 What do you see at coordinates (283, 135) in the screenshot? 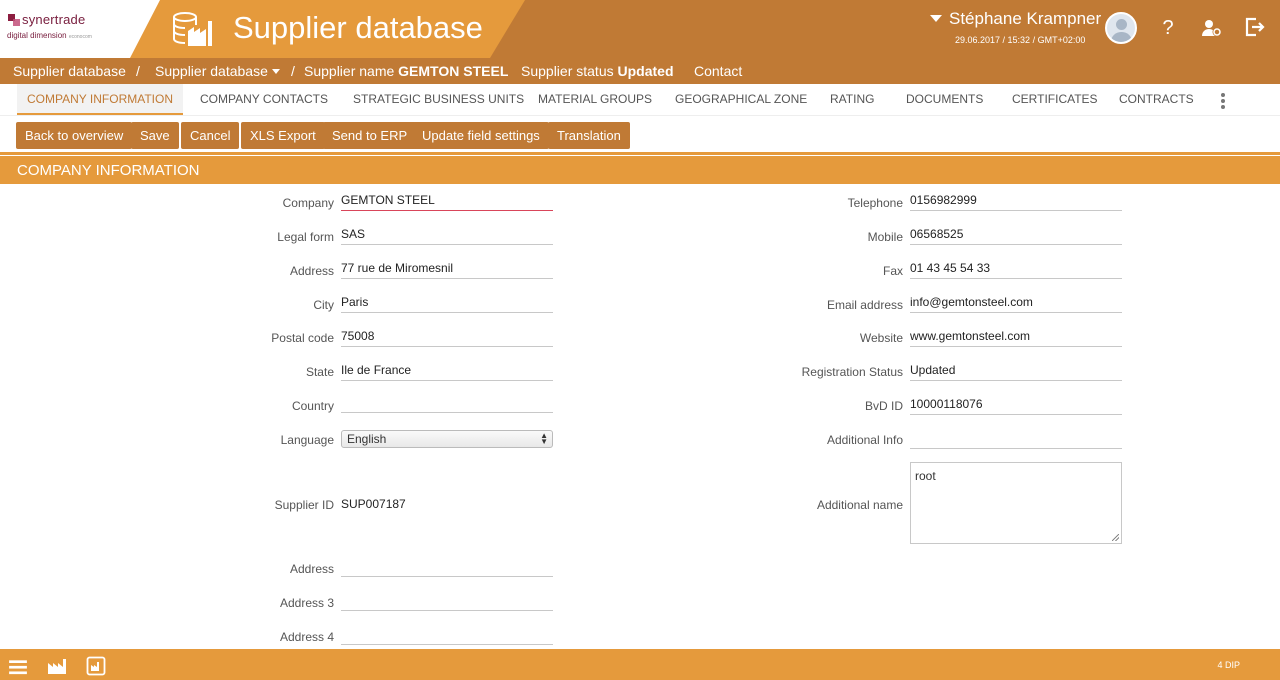
I see `xls-export-button: XLS Export` at bounding box center [283, 135].